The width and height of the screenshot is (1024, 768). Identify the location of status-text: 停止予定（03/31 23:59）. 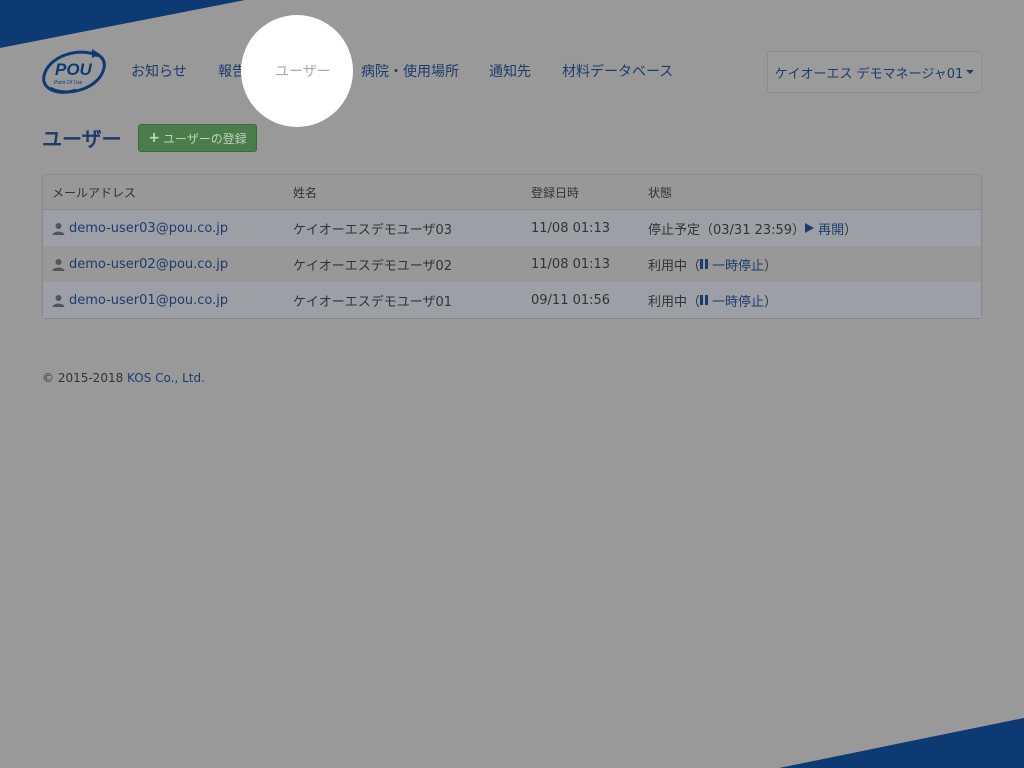
(727, 230).